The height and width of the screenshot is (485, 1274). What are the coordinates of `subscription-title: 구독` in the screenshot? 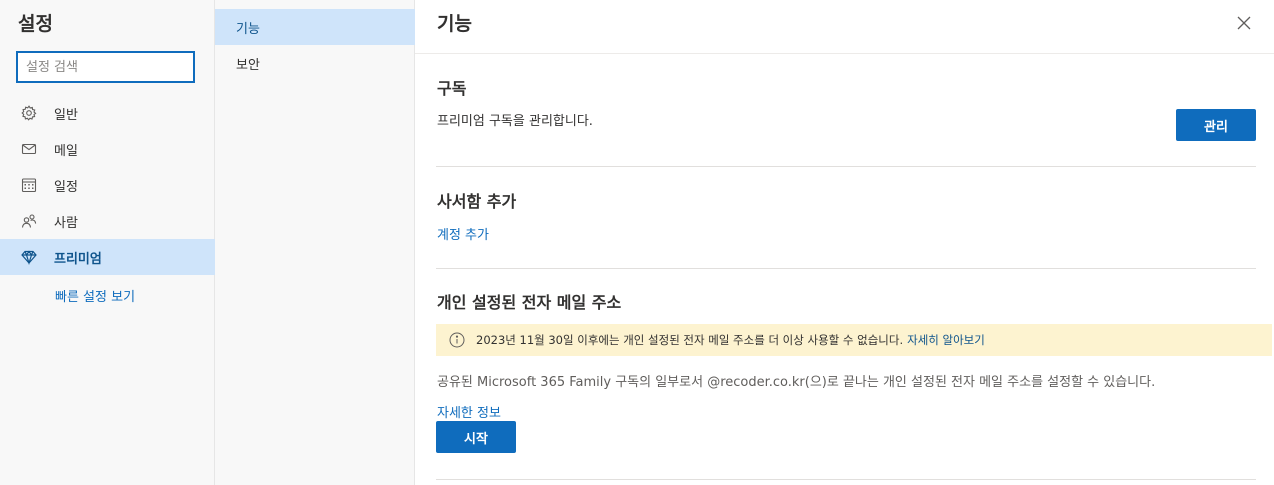 It's located at (452, 88).